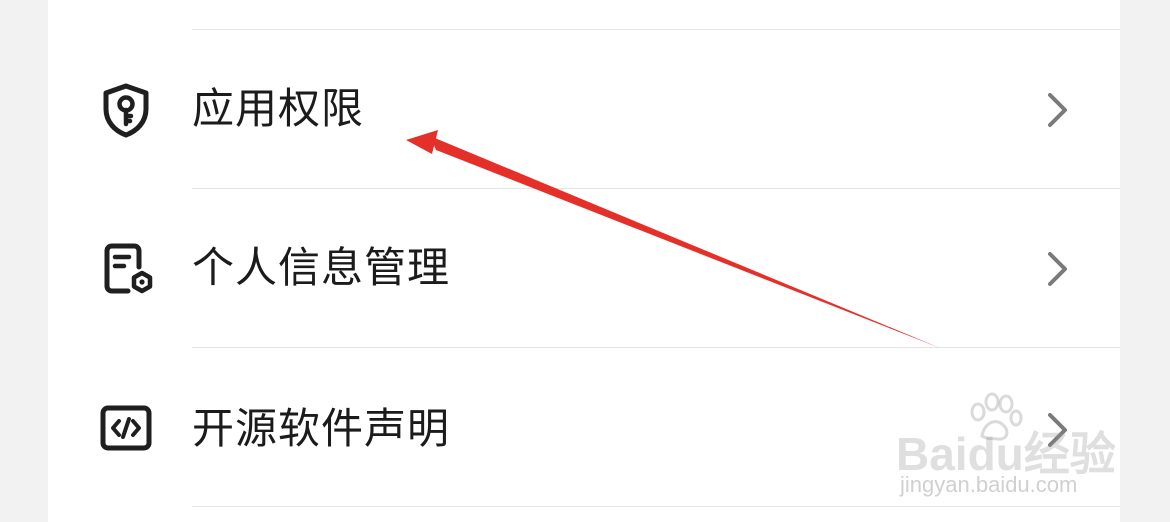 Image resolution: width=1170 pixels, height=522 pixels. What do you see at coordinates (126, 428) in the screenshot?
I see `code-icon` at bounding box center [126, 428].